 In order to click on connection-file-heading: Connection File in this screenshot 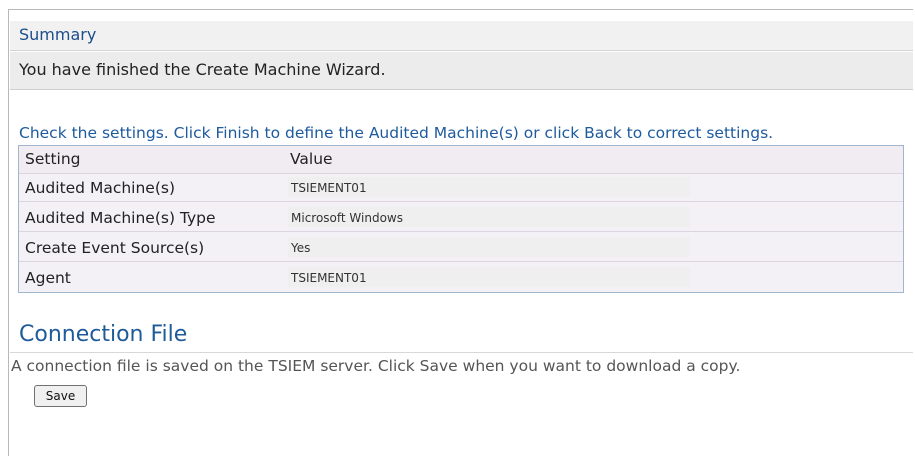, I will do `click(103, 334)`.